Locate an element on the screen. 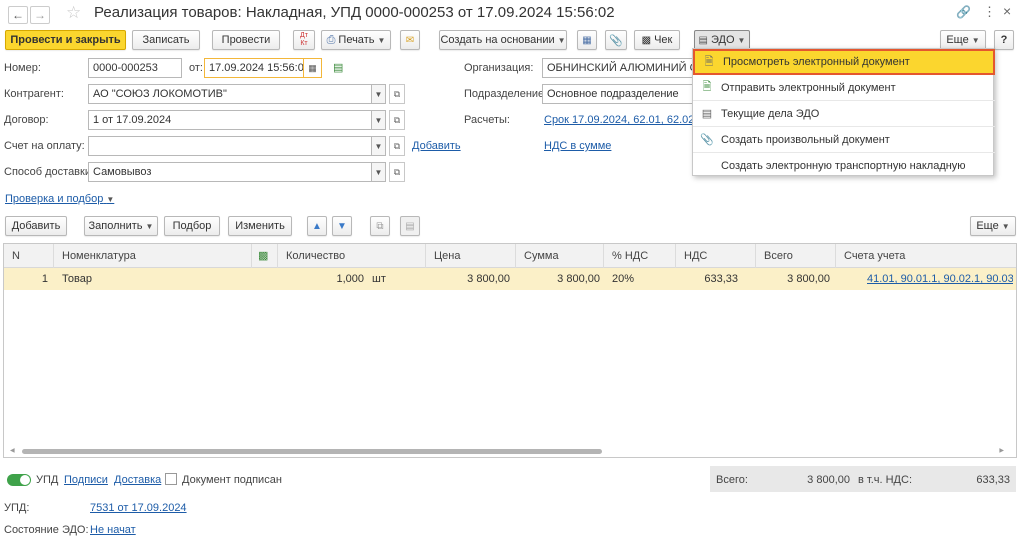  invoice-open-button: ⧉ is located at coordinates (397, 146).